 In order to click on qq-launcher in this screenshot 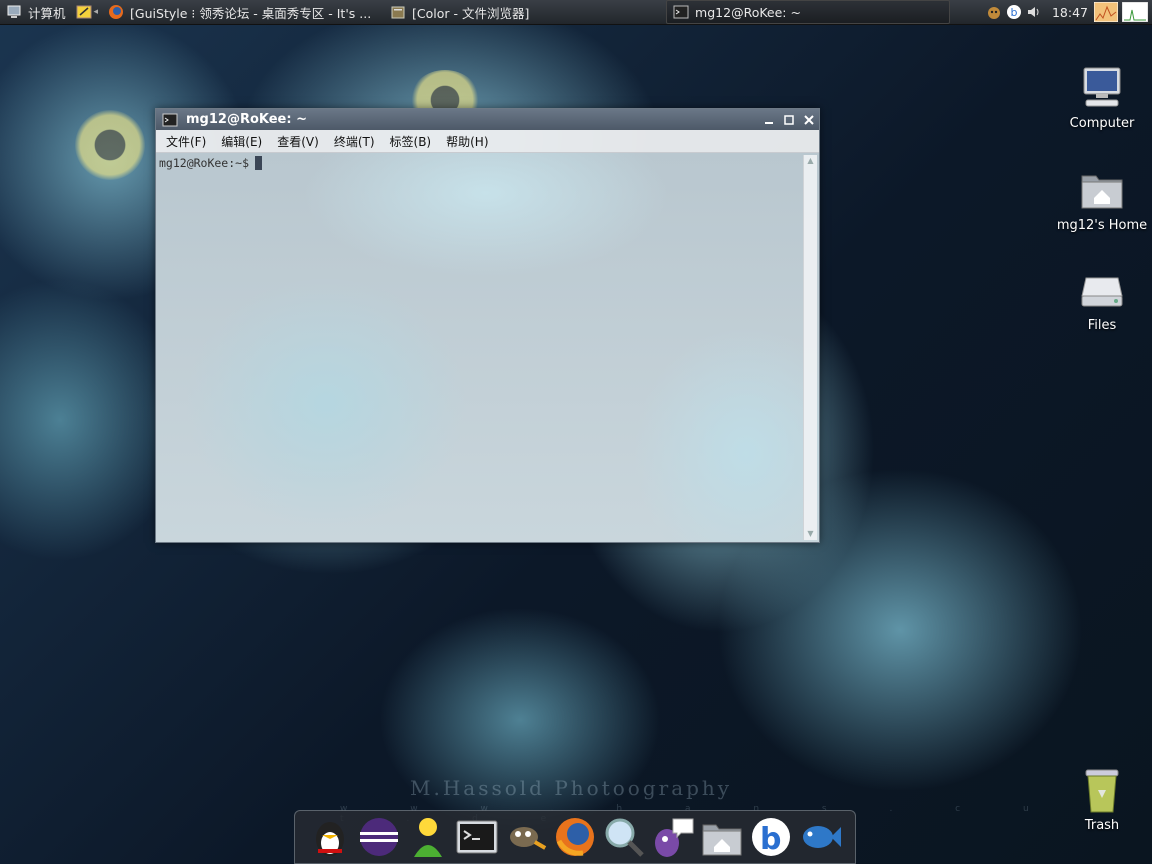, I will do `click(330, 837)`.